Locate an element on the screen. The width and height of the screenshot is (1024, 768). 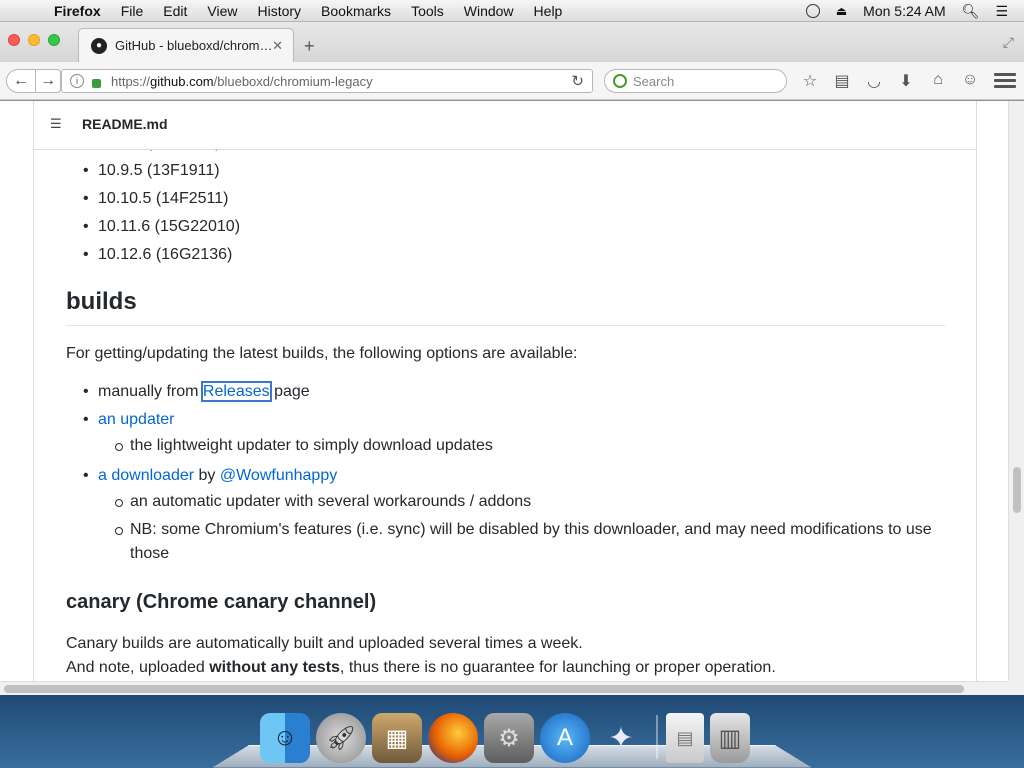
desktop-background: ☺ 🚀︎ ▦ ⚙ A ✦ ▤ ▥ is located at coordinates (512, 731).